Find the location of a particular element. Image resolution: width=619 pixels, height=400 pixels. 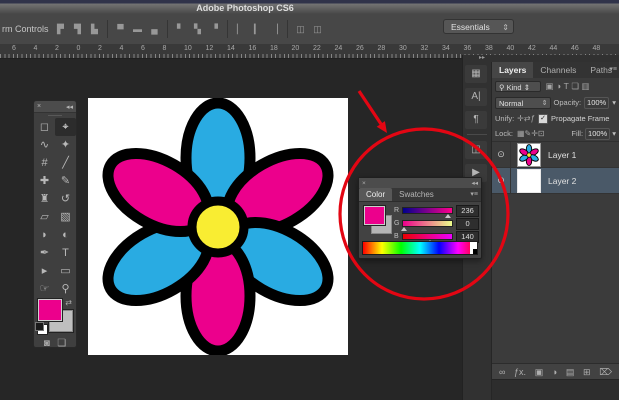

history-brush-tool: ↺ is located at coordinates (65, 199).